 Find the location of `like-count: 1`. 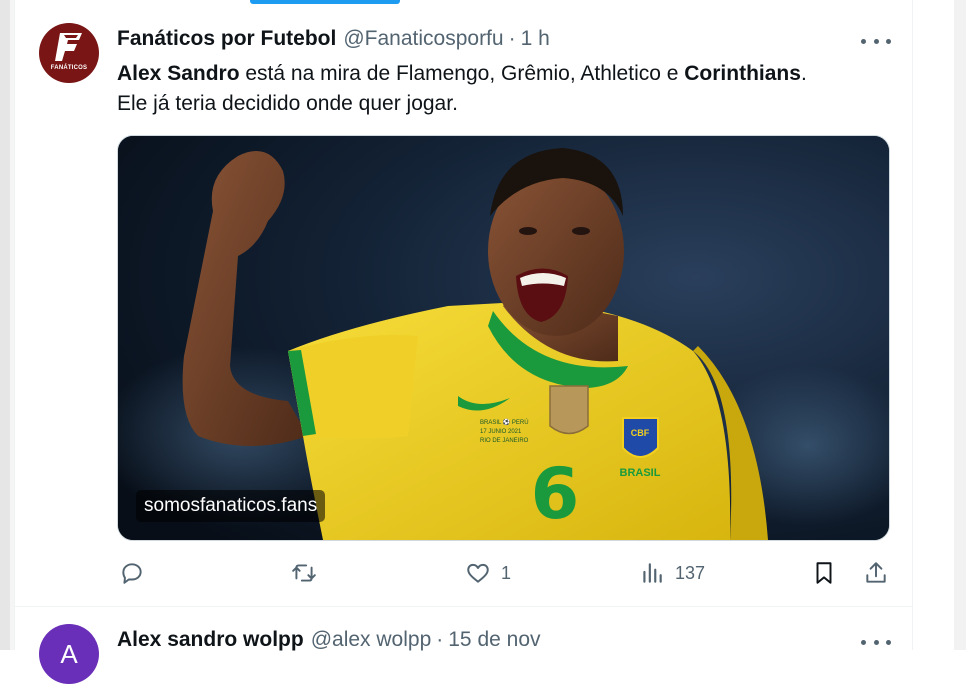

like-count: 1 is located at coordinates (506, 572).